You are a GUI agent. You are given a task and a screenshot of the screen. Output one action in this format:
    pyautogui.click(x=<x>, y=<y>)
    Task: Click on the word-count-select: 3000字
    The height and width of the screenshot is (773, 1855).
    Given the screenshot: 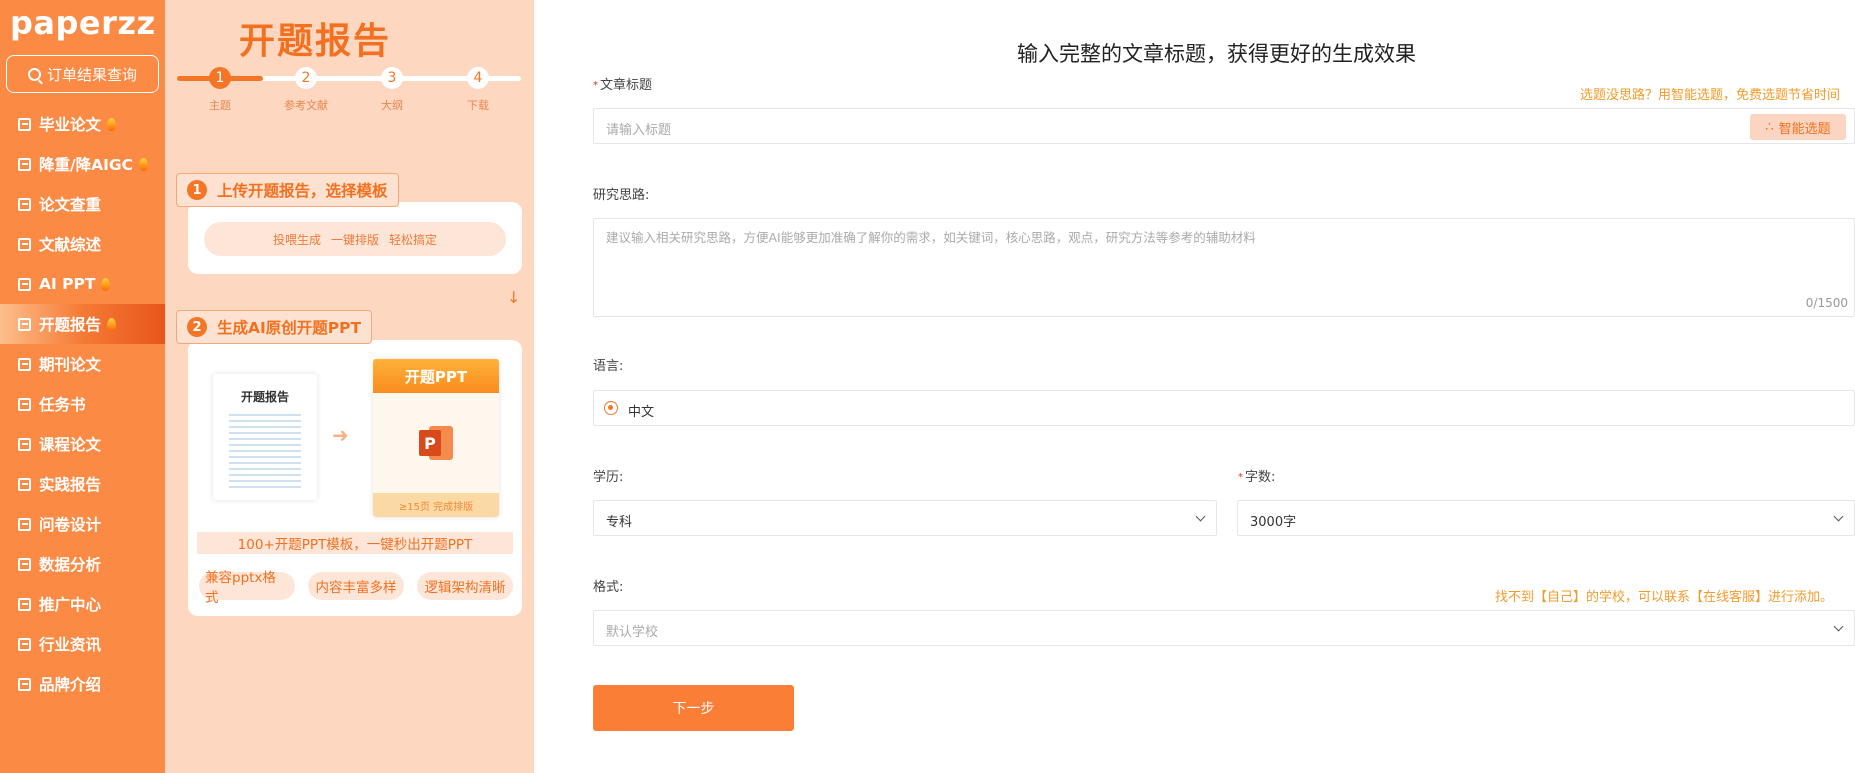 What is the action you would take?
    pyautogui.click(x=1546, y=518)
    